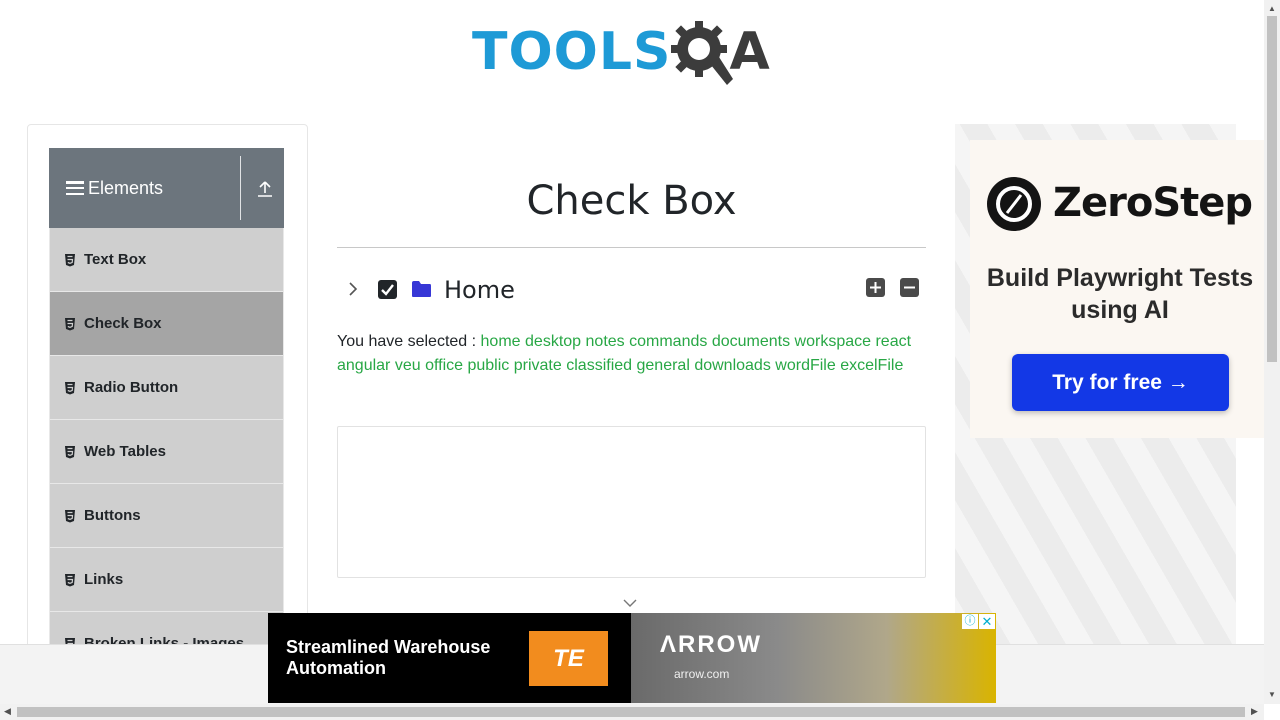  I want to click on toolsqa-logo: TOOLS A, so click(634, 52).